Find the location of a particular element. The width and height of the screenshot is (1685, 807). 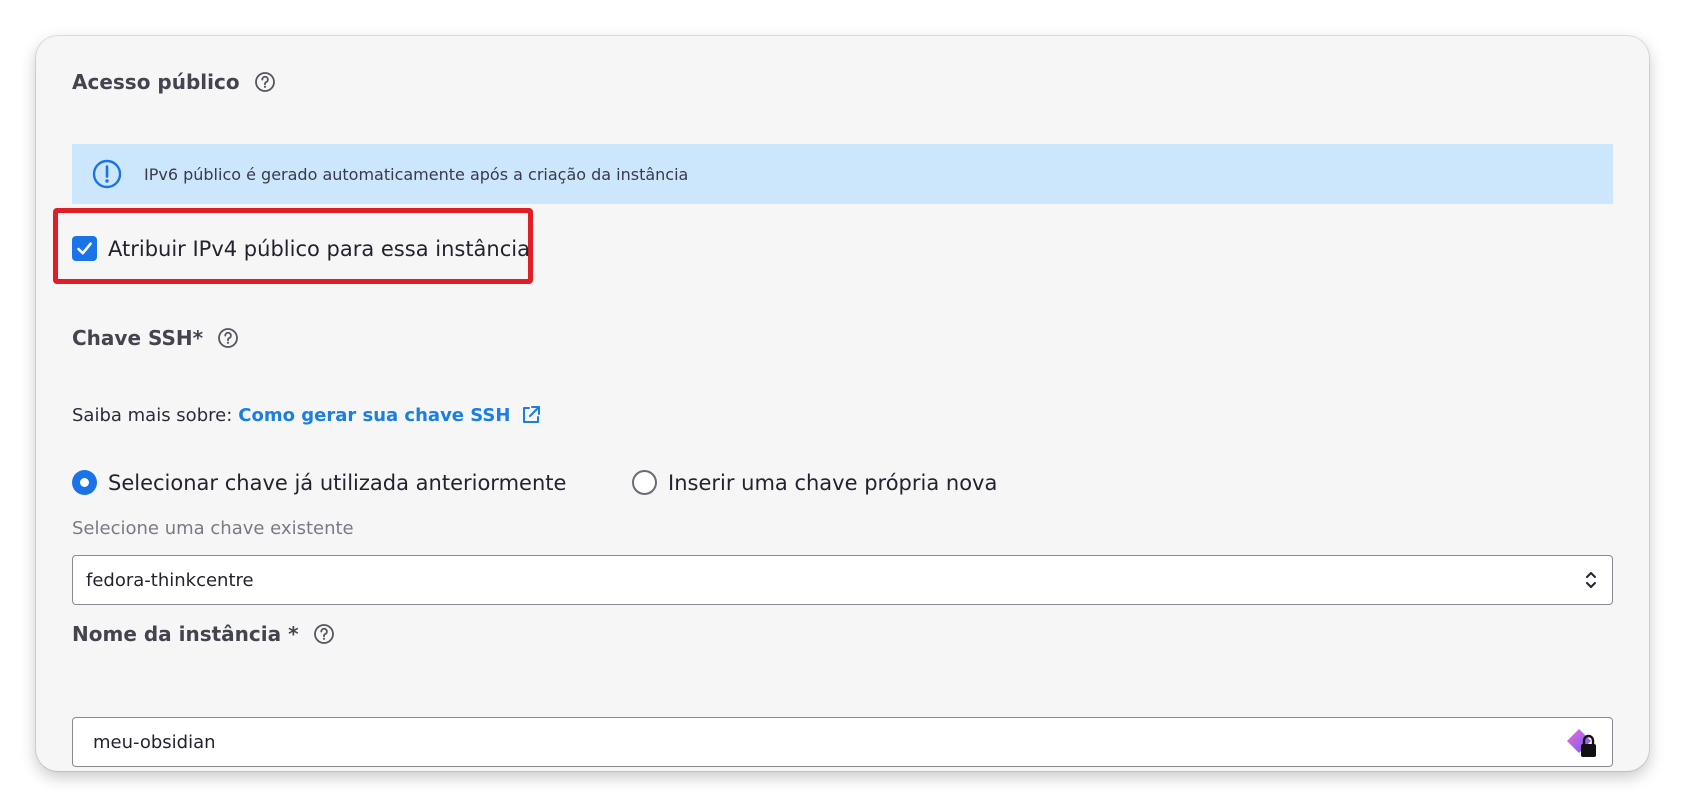

ipv4-checkbox is located at coordinates (84, 248).